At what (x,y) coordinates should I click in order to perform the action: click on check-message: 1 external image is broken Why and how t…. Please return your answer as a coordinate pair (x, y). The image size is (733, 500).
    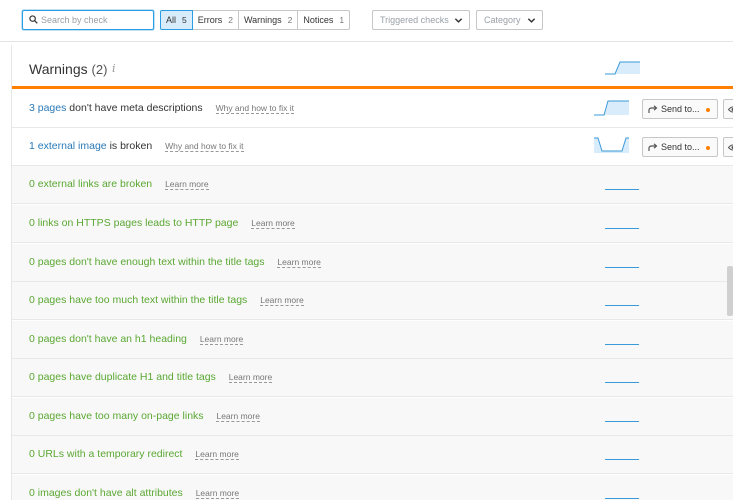
    Looking at the image, I should click on (136, 146).